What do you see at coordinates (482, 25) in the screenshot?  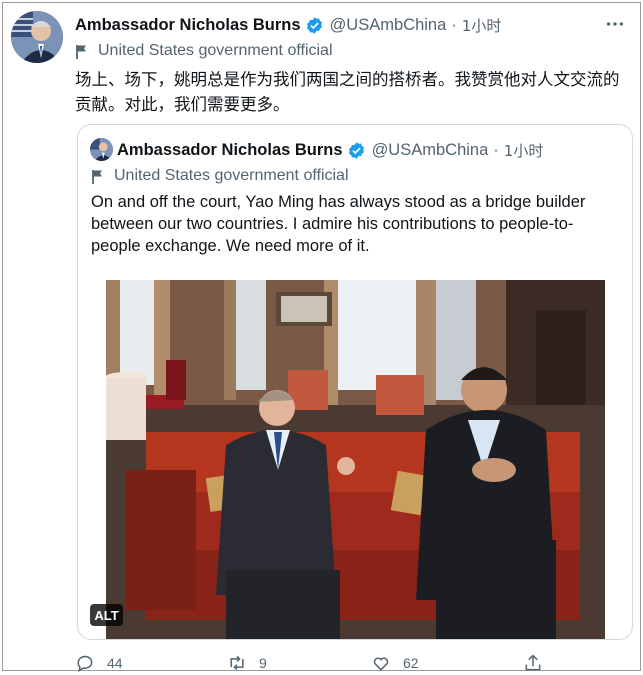 I see `timestamp: 1小时` at bounding box center [482, 25].